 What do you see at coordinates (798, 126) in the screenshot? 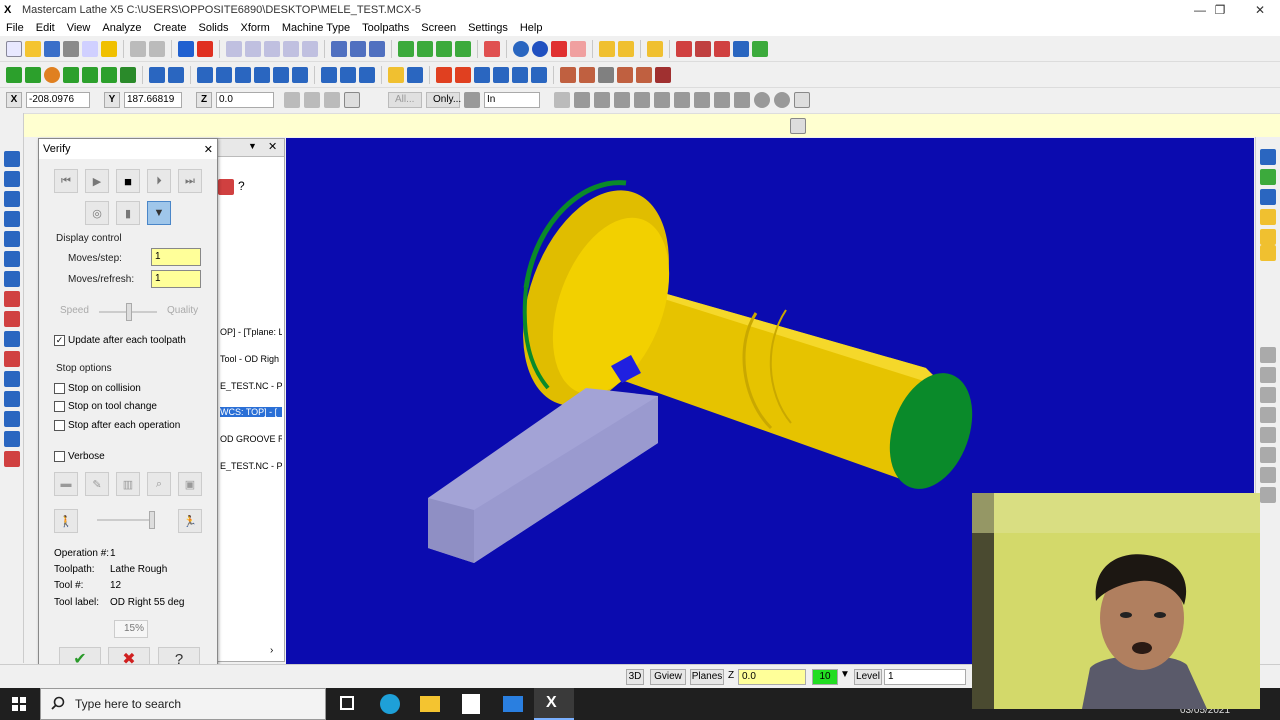
I see `prompt-help-icon` at bounding box center [798, 126].